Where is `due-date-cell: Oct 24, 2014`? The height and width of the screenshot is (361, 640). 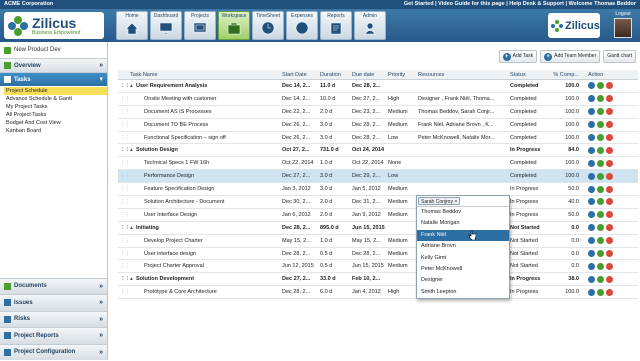
due-date-cell: Oct 24, 2014 is located at coordinates (368, 150).